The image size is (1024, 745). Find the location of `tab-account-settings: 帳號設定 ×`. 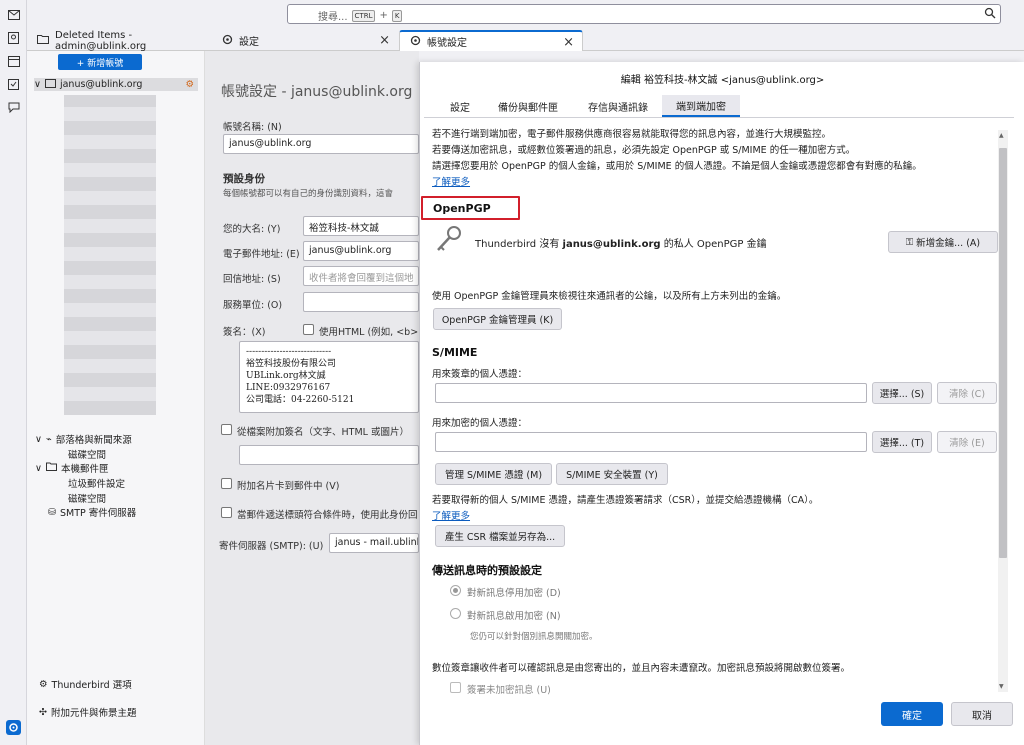

tab-account-settings: 帳號設定 × is located at coordinates (491, 40).